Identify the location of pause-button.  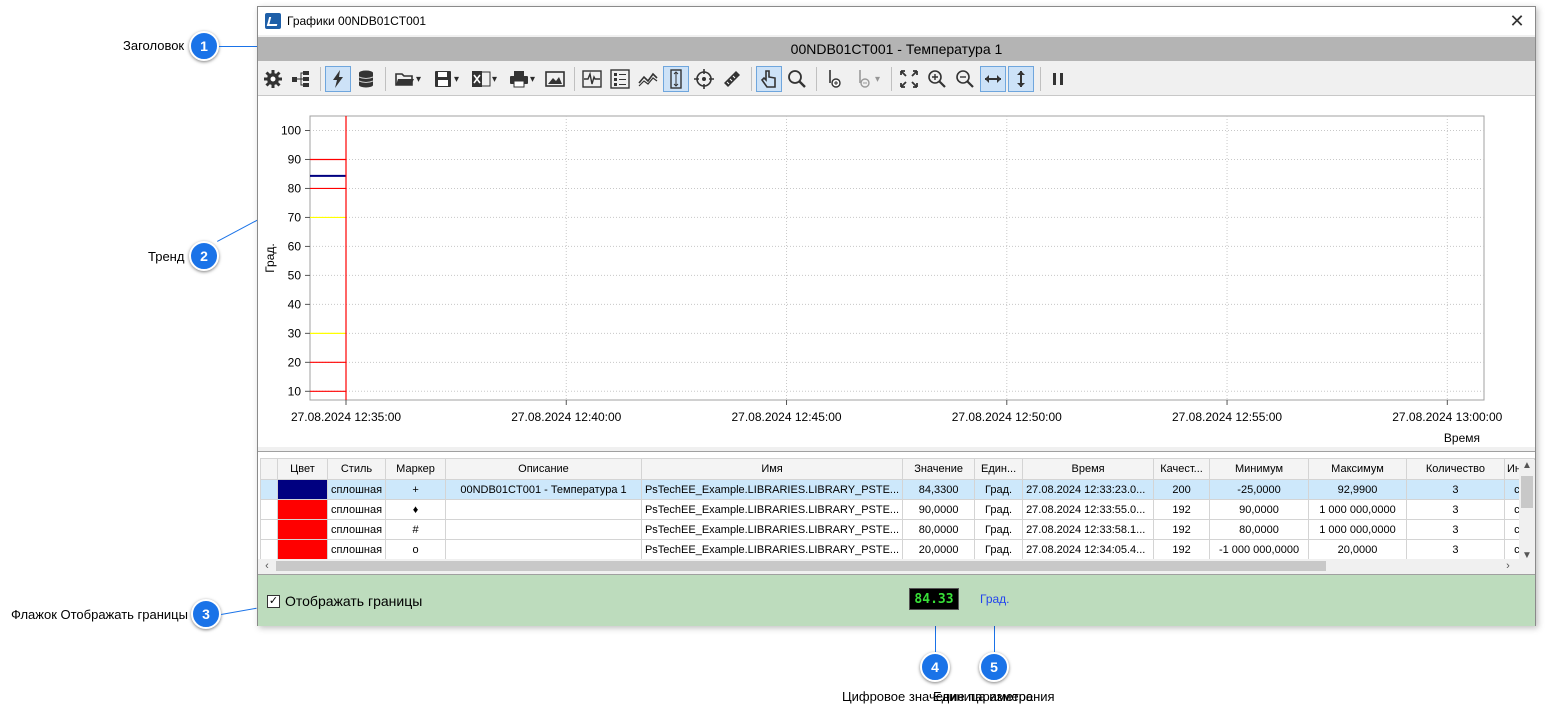
(1058, 79).